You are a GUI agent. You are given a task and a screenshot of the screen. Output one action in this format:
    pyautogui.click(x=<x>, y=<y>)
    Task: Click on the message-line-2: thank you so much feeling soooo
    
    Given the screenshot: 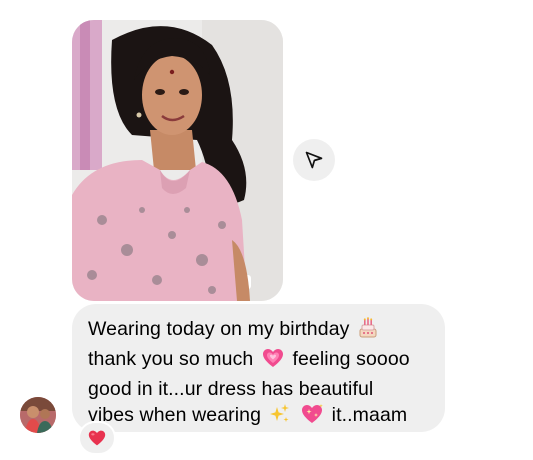 What is the action you would take?
    pyautogui.click(x=258, y=361)
    